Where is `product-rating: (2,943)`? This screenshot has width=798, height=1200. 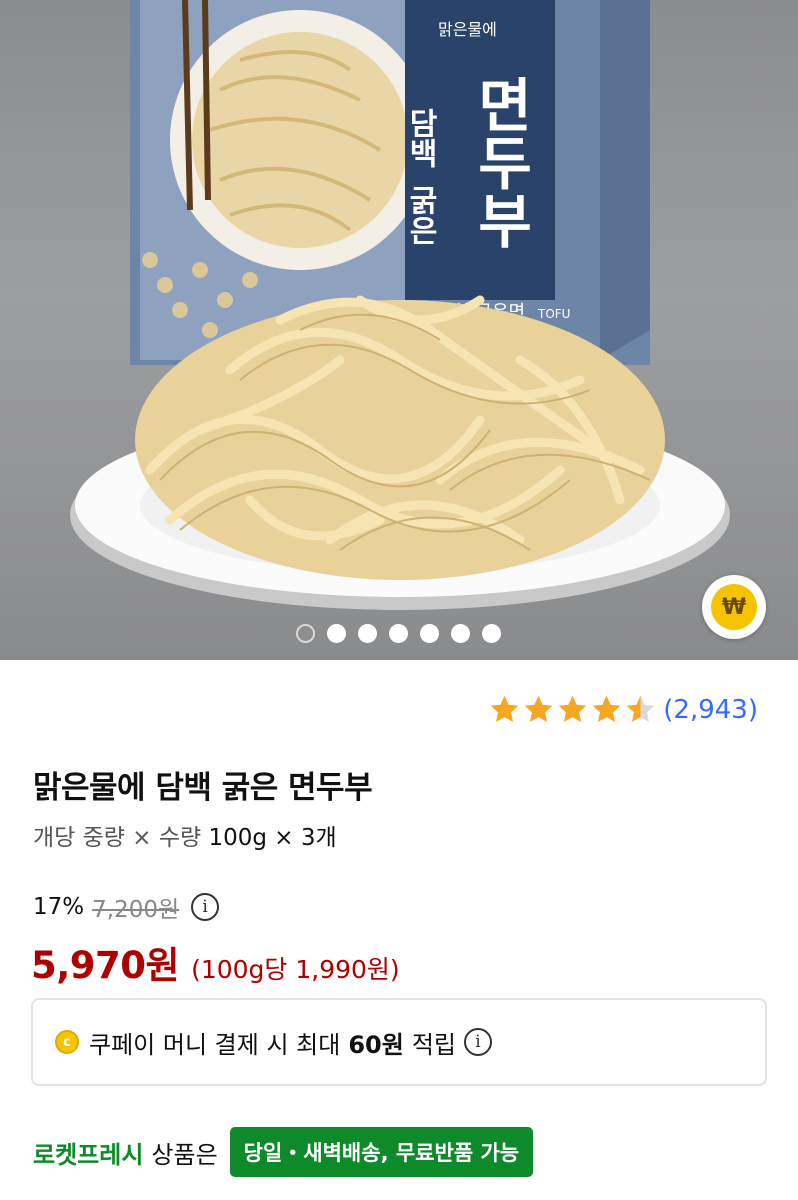
product-rating: (2,943) is located at coordinates (623, 709).